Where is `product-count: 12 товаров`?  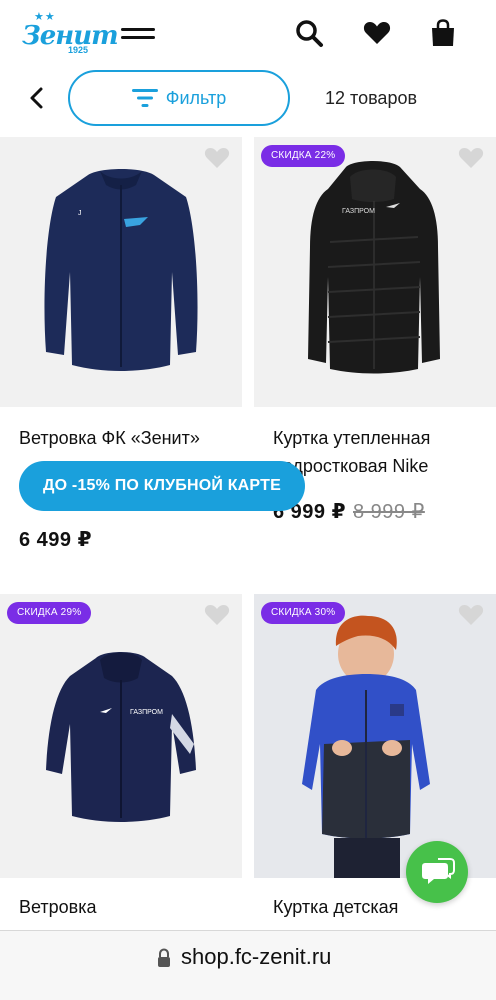
product-count: 12 товаров is located at coordinates (371, 98).